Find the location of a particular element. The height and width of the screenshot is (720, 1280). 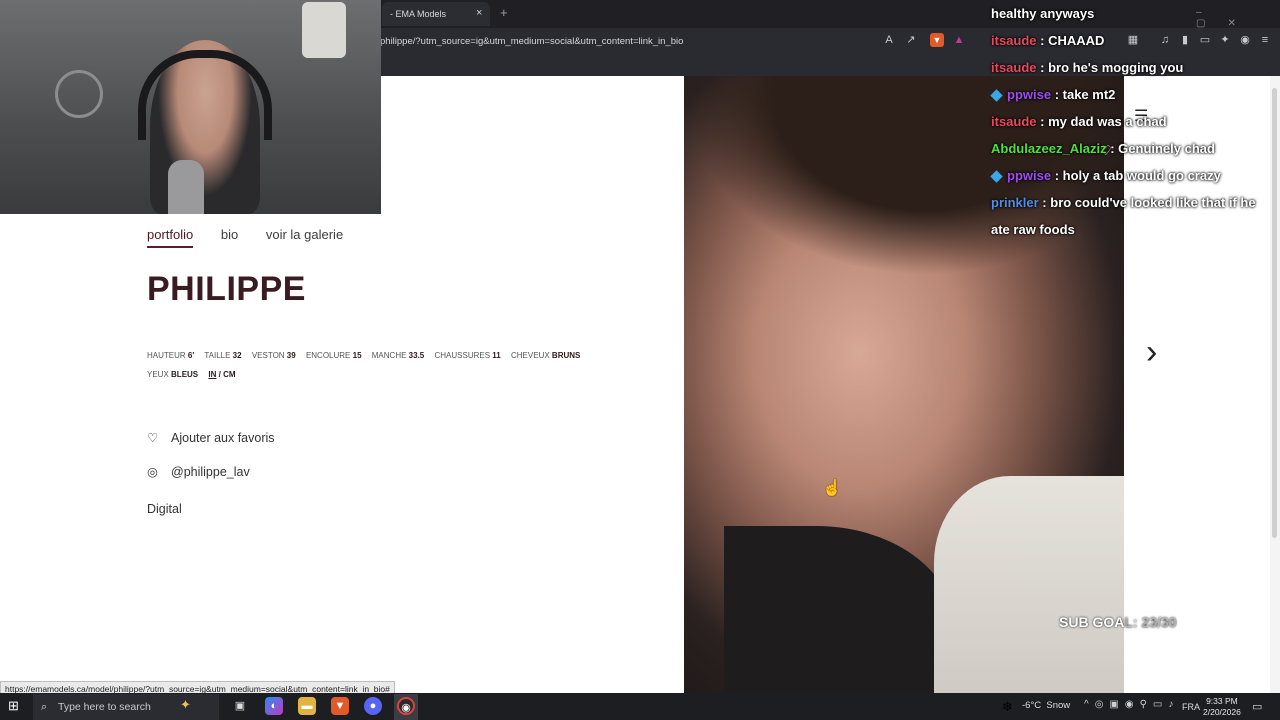

windows-start-icon: ⊞ is located at coordinates (15, 706).